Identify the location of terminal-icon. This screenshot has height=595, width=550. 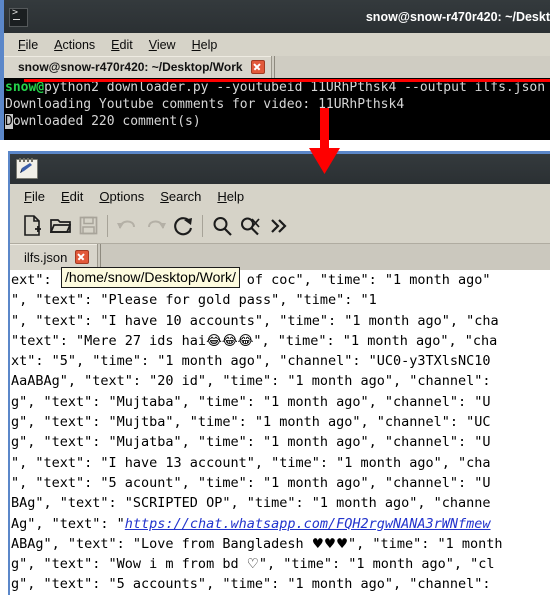
(18, 17).